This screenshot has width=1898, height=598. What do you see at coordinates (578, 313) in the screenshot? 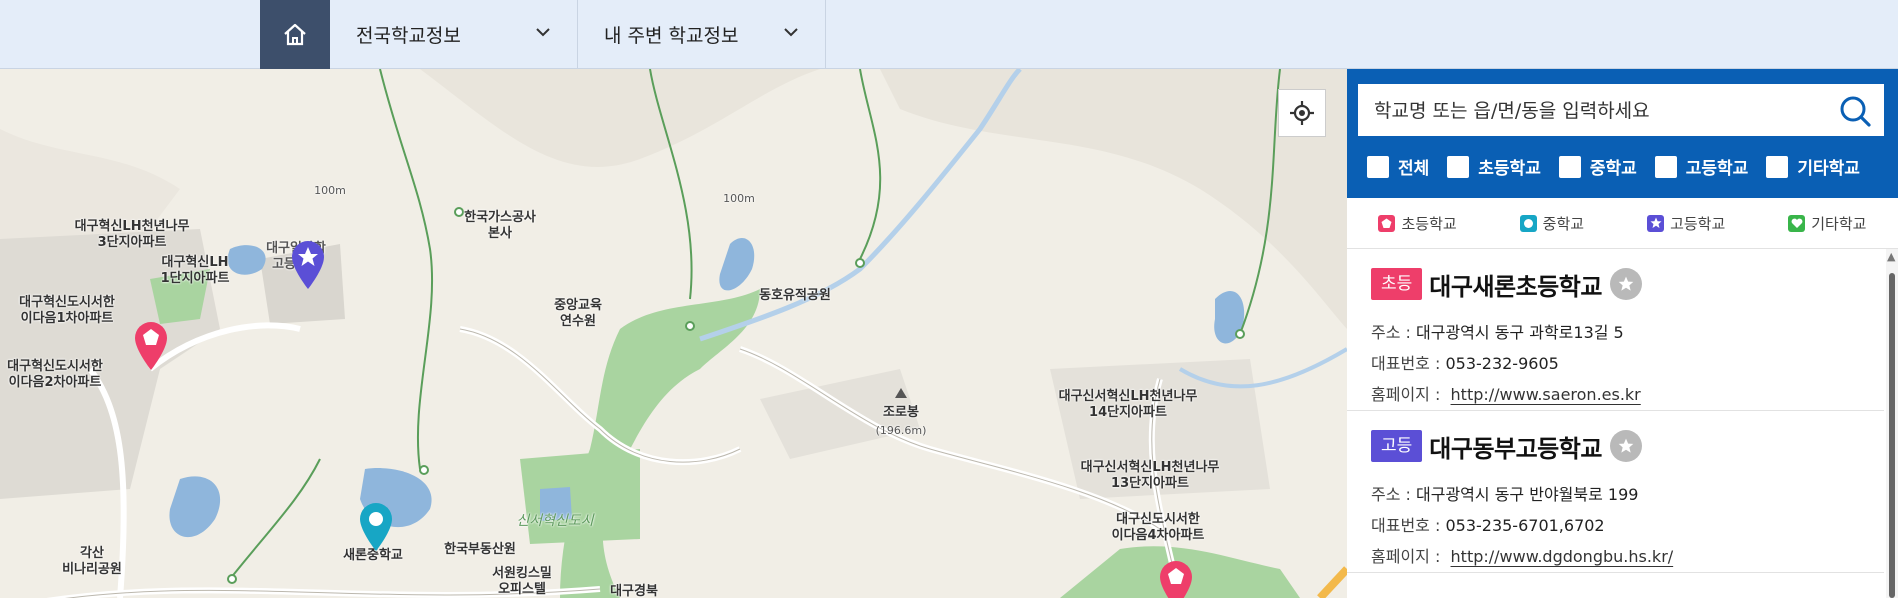
I see `map-label: 중앙교육 연수원` at bounding box center [578, 313].